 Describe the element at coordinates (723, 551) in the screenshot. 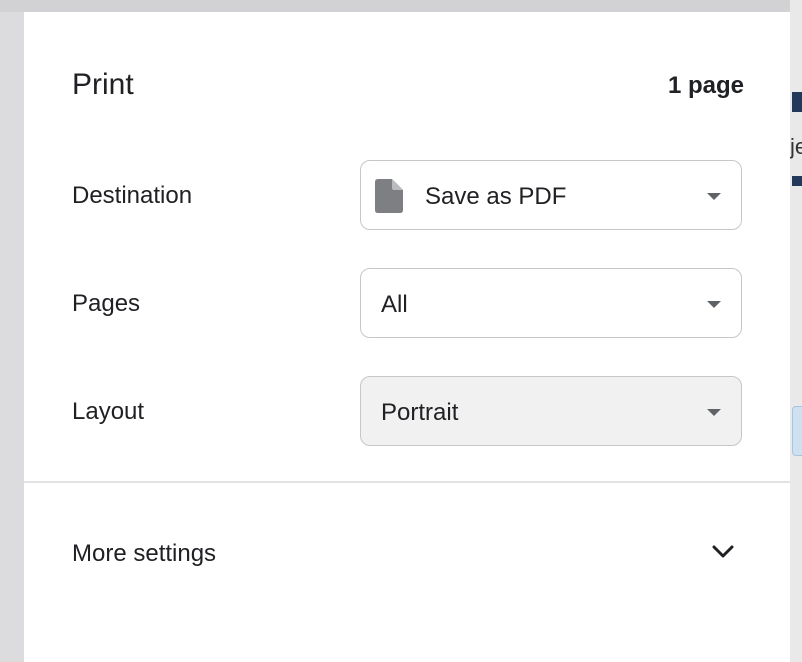

I see `chevron-down-icon` at that location.